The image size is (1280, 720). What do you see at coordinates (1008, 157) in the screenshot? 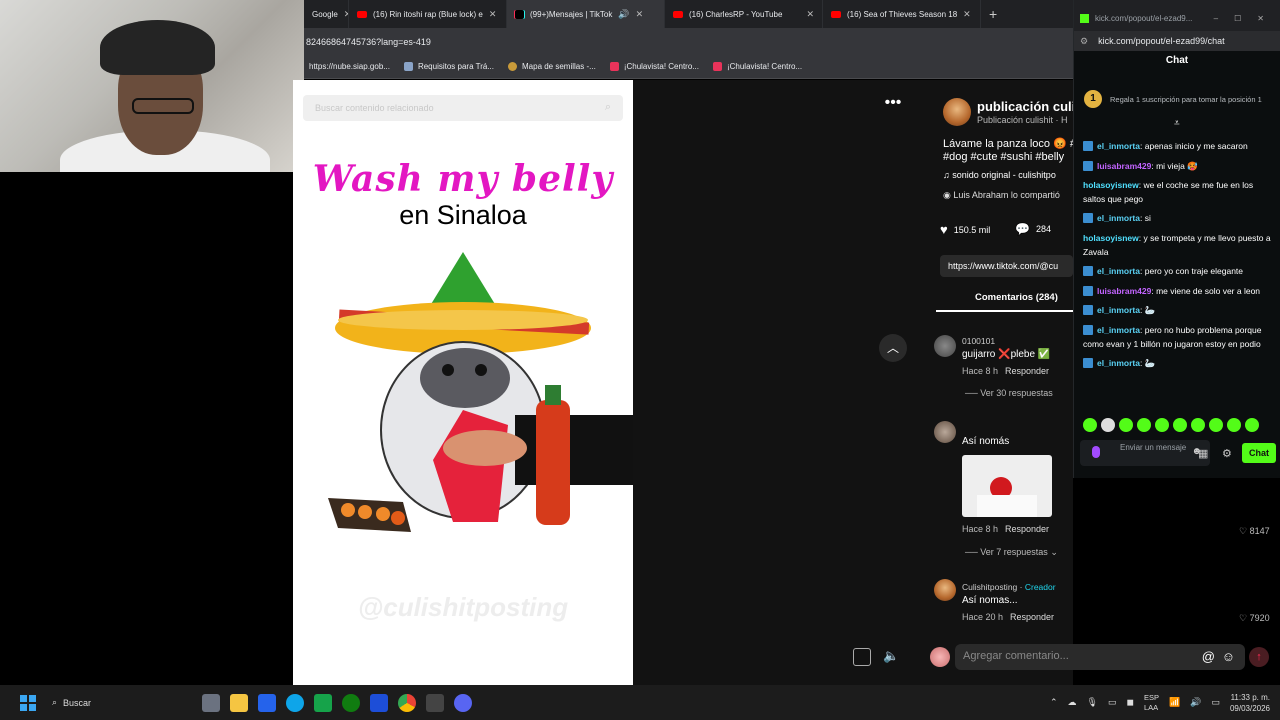
I see `post-caption-line2: #dog #cute #sushi #belly` at bounding box center [1008, 157].